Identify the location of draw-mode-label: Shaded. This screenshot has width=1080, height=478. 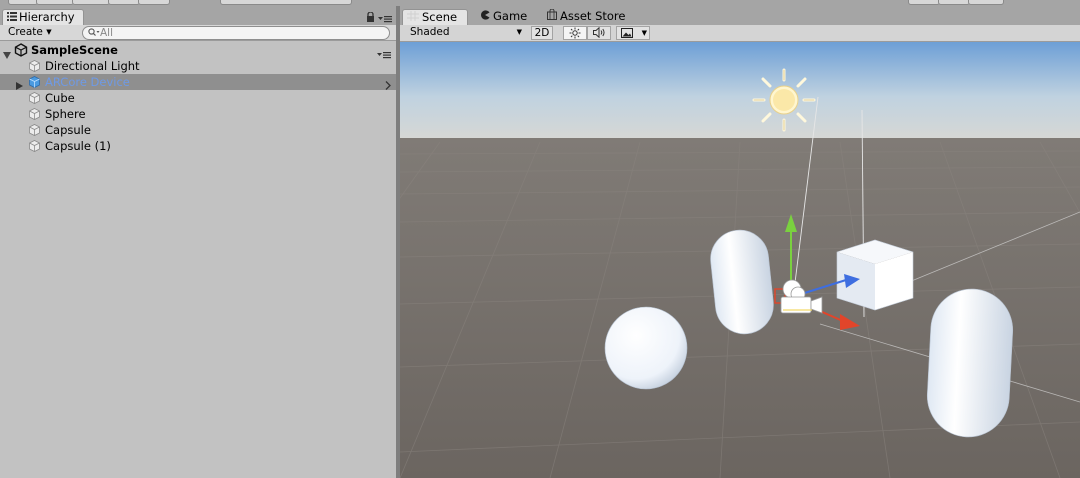
(430, 32).